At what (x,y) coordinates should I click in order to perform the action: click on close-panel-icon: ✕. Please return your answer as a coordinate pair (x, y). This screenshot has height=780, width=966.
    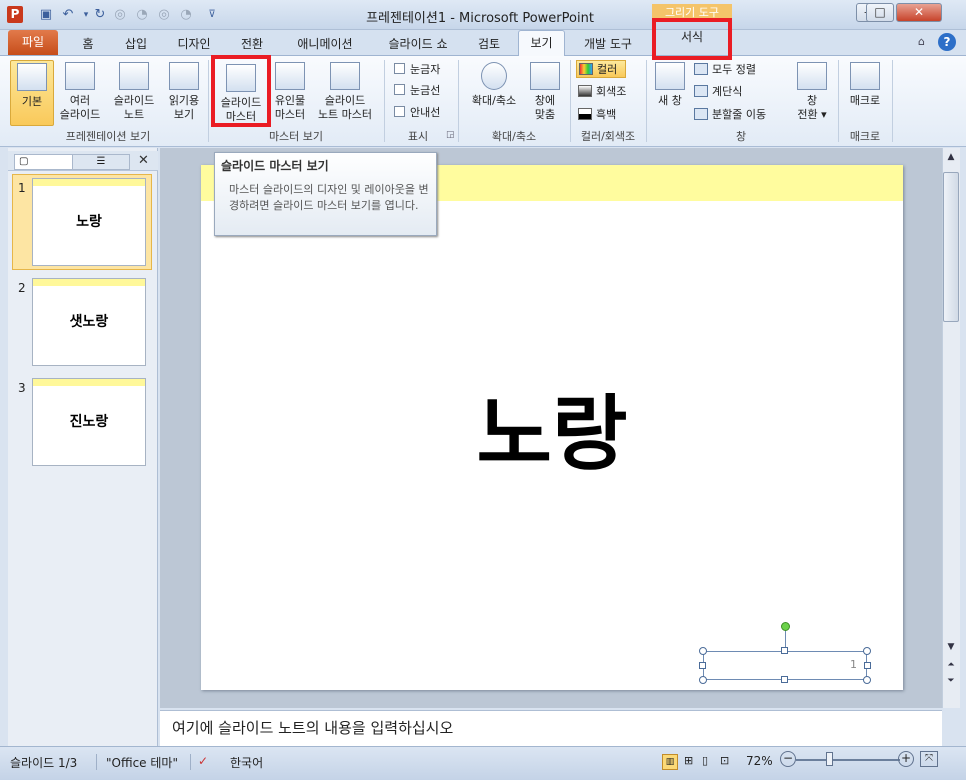
    Looking at the image, I should click on (143, 160).